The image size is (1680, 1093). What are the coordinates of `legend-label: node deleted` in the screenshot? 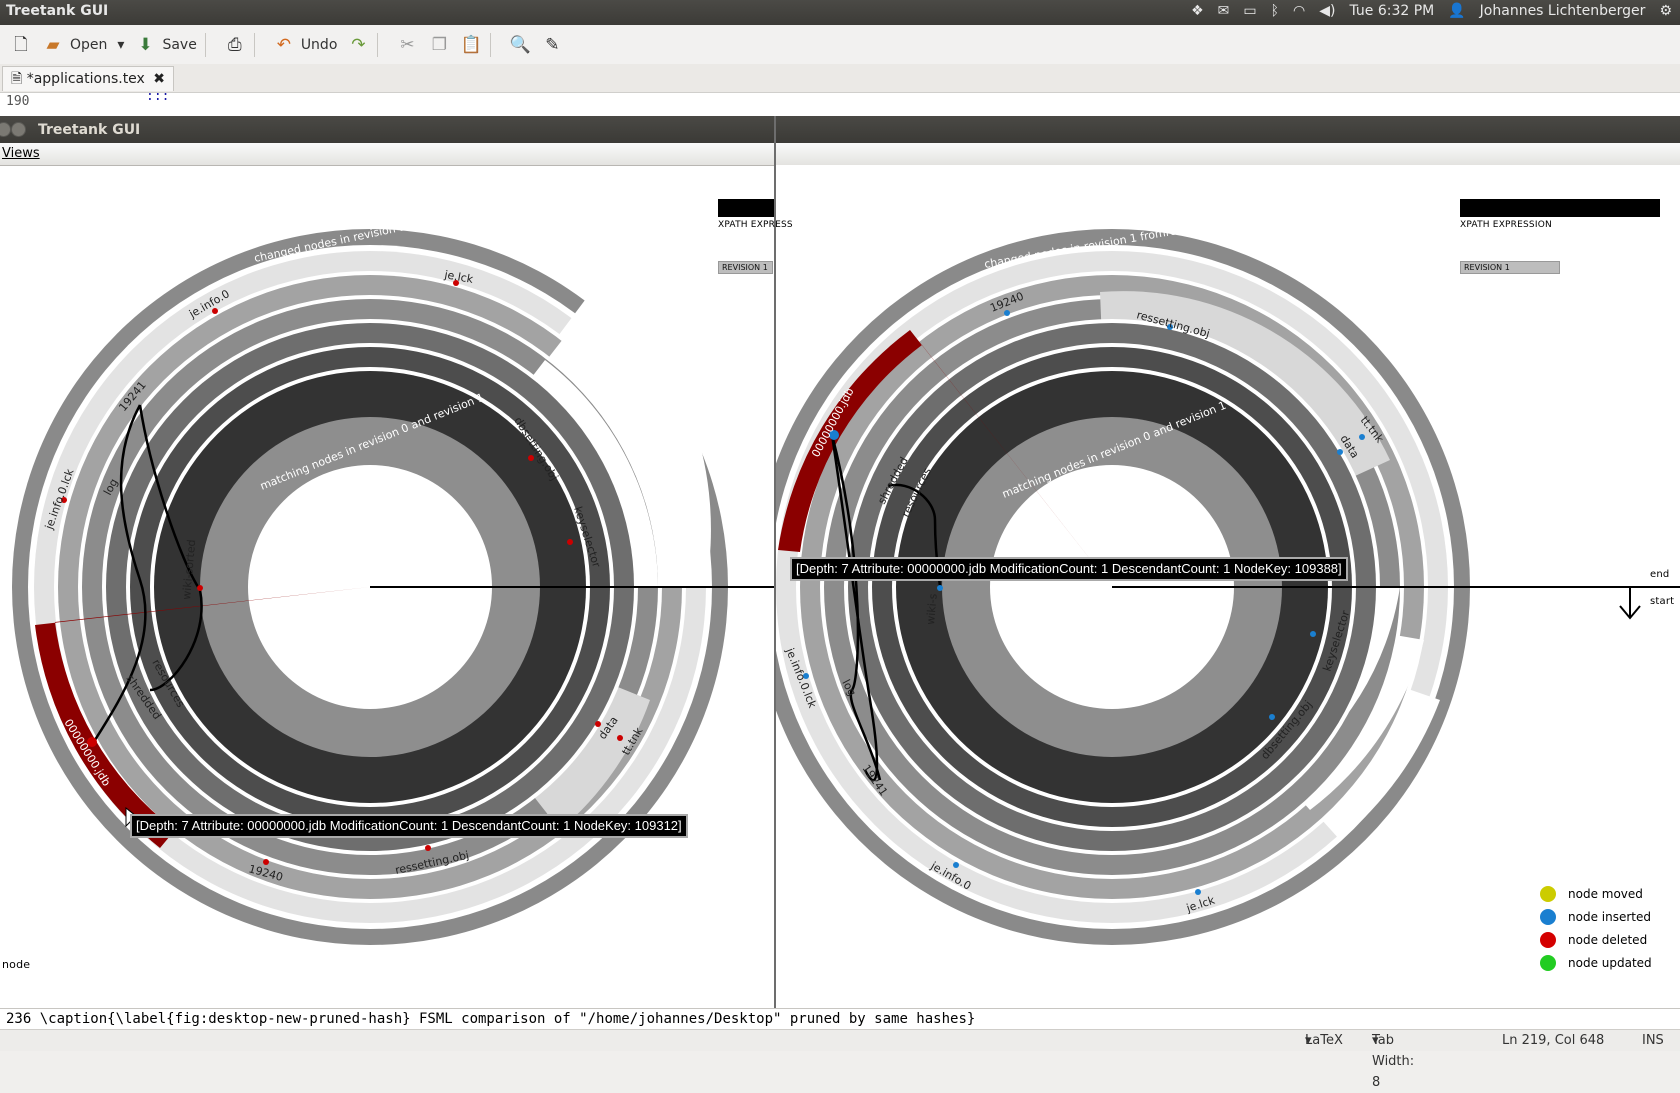 It's located at (1608, 939).